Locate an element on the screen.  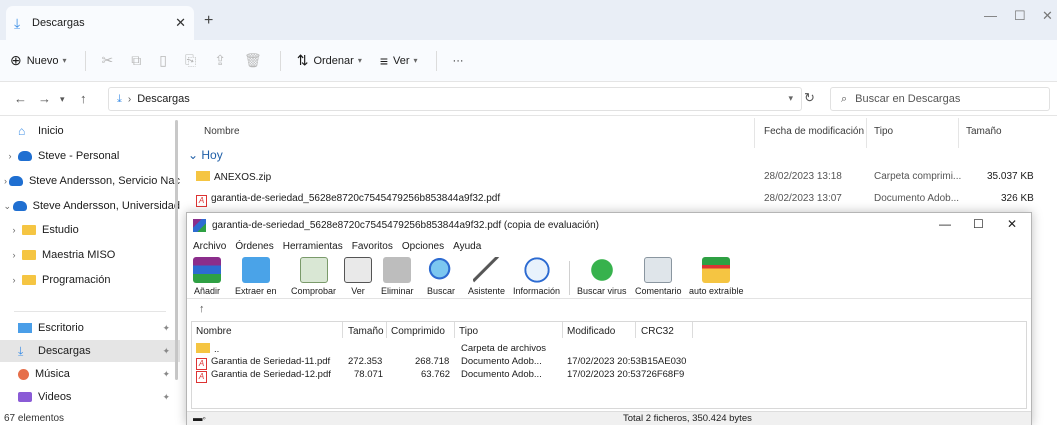
nav-item-descargas: ⤓ Descargas ✦ is located at coordinates (90, 351).